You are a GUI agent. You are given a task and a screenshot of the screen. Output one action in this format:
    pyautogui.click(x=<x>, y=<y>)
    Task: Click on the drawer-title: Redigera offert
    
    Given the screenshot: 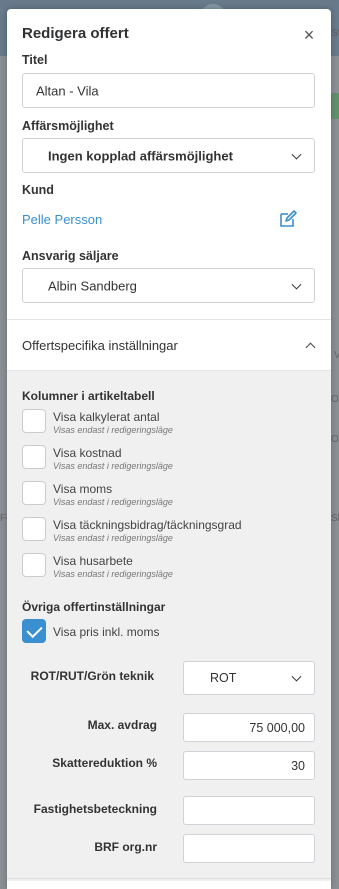 What is the action you would take?
    pyautogui.click(x=75, y=33)
    